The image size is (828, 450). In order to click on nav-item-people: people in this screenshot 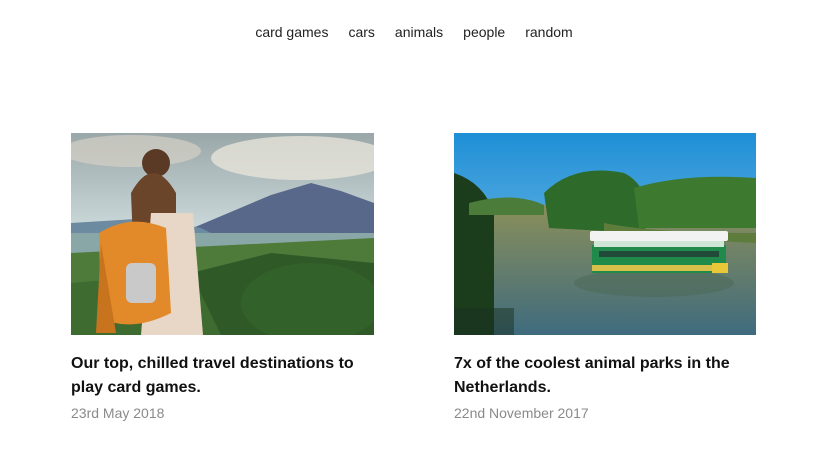, I will do `click(484, 32)`.